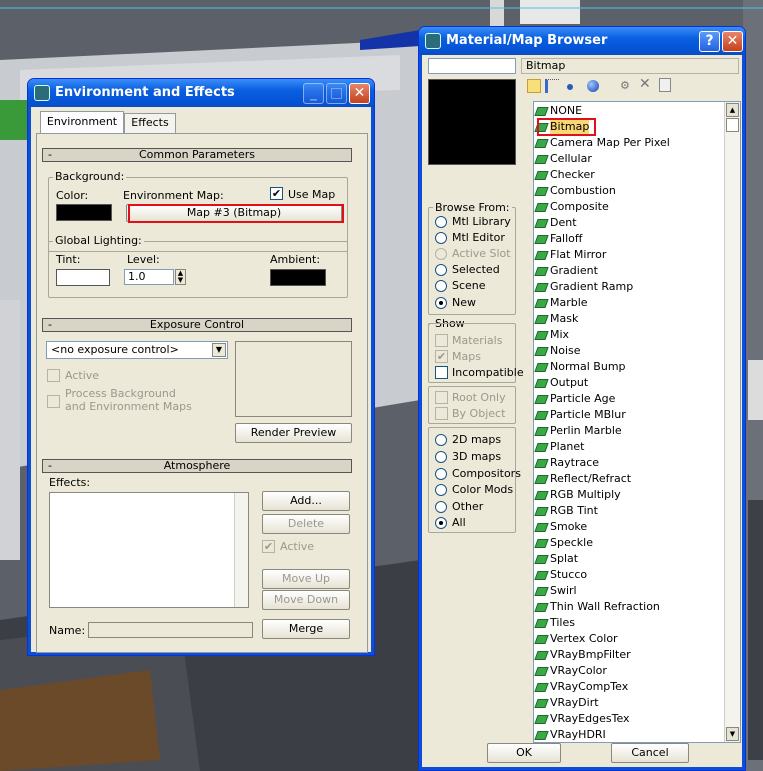 The height and width of the screenshot is (771, 763). Describe the element at coordinates (646, 84) in the screenshot. I see `delete-icon: ✕` at that location.